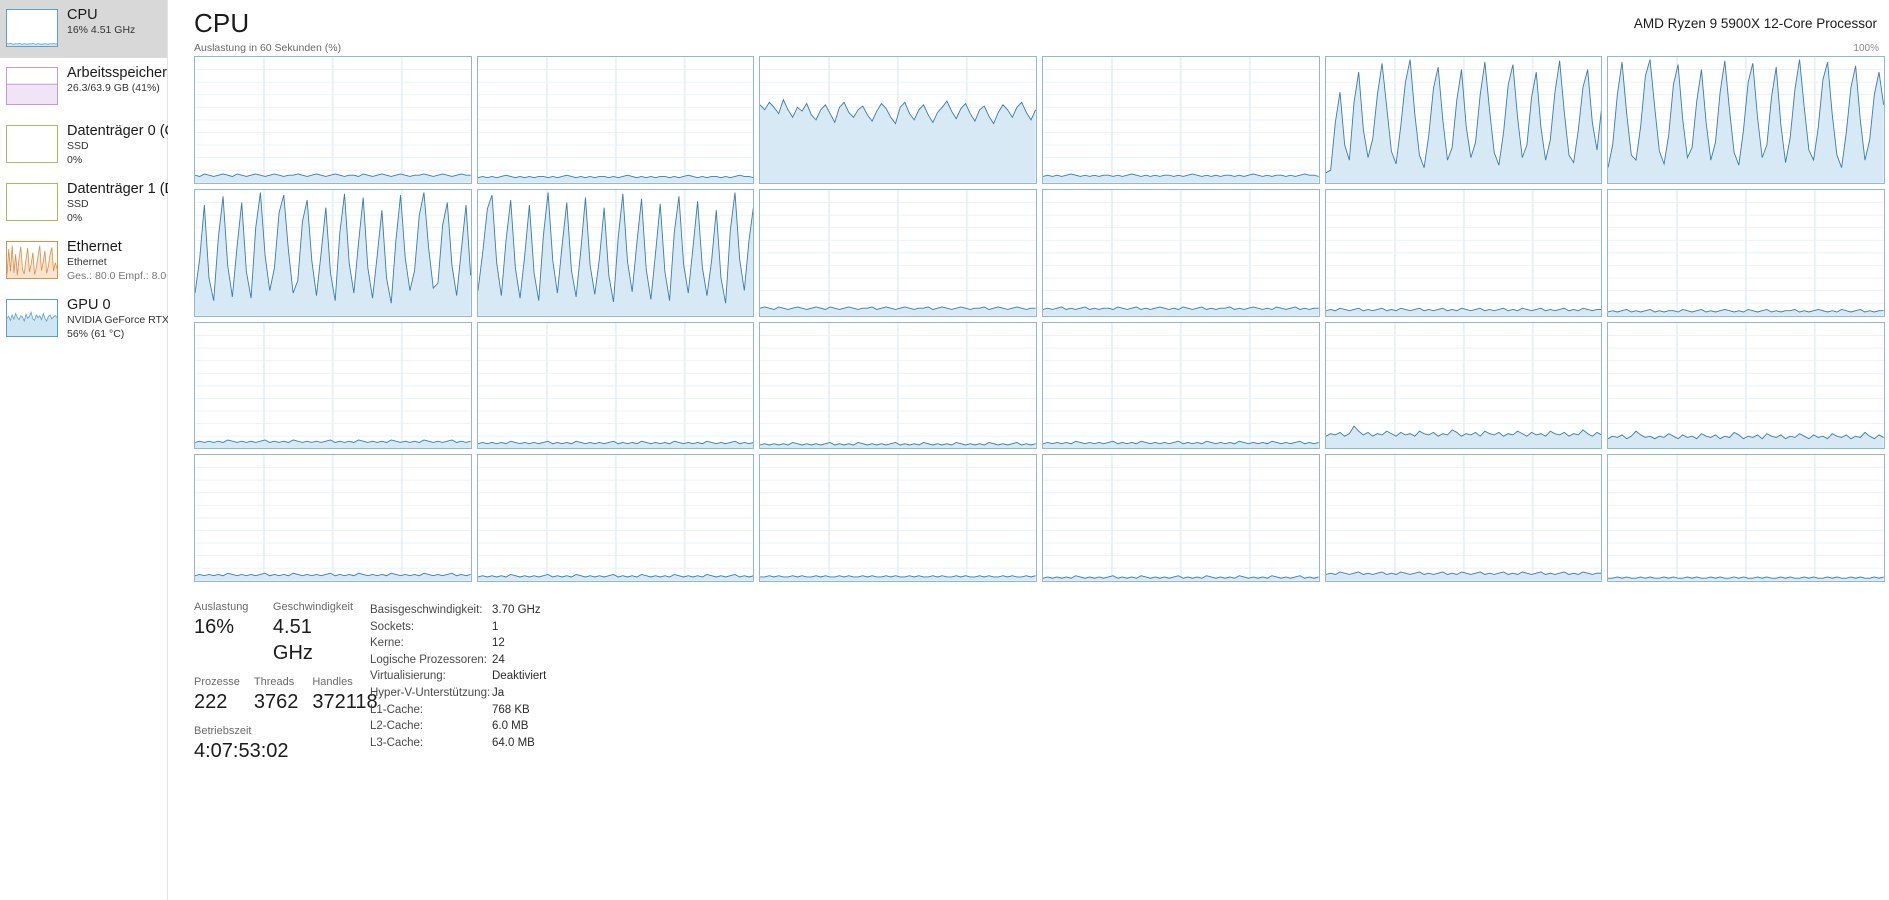 The image size is (1889, 900). I want to click on sidebar-thumbnail-gpu0, so click(32, 318).